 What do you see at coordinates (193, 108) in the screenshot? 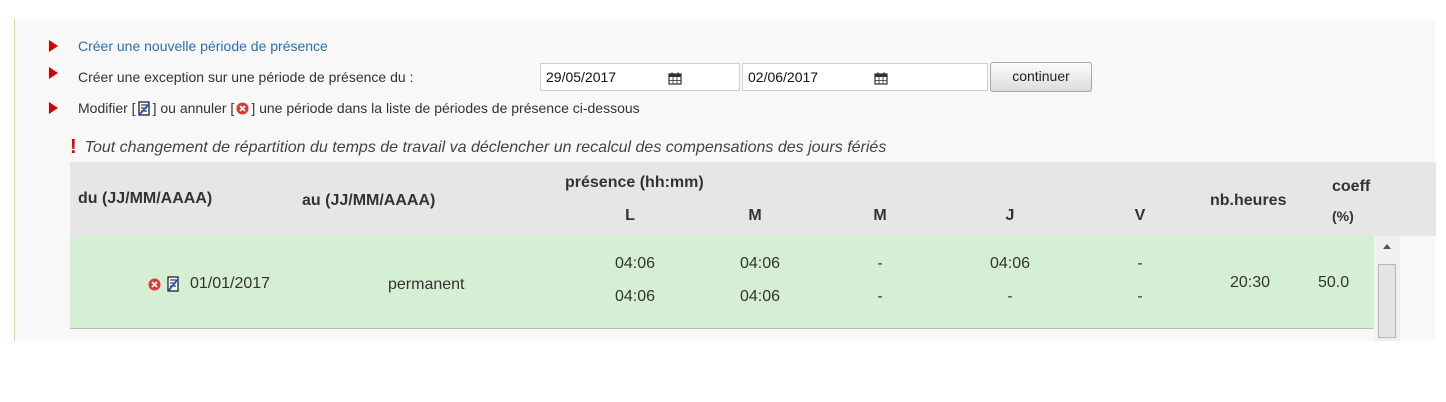
I see `modify-middle: ] ou annuler [` at bounding box center [193, 108].